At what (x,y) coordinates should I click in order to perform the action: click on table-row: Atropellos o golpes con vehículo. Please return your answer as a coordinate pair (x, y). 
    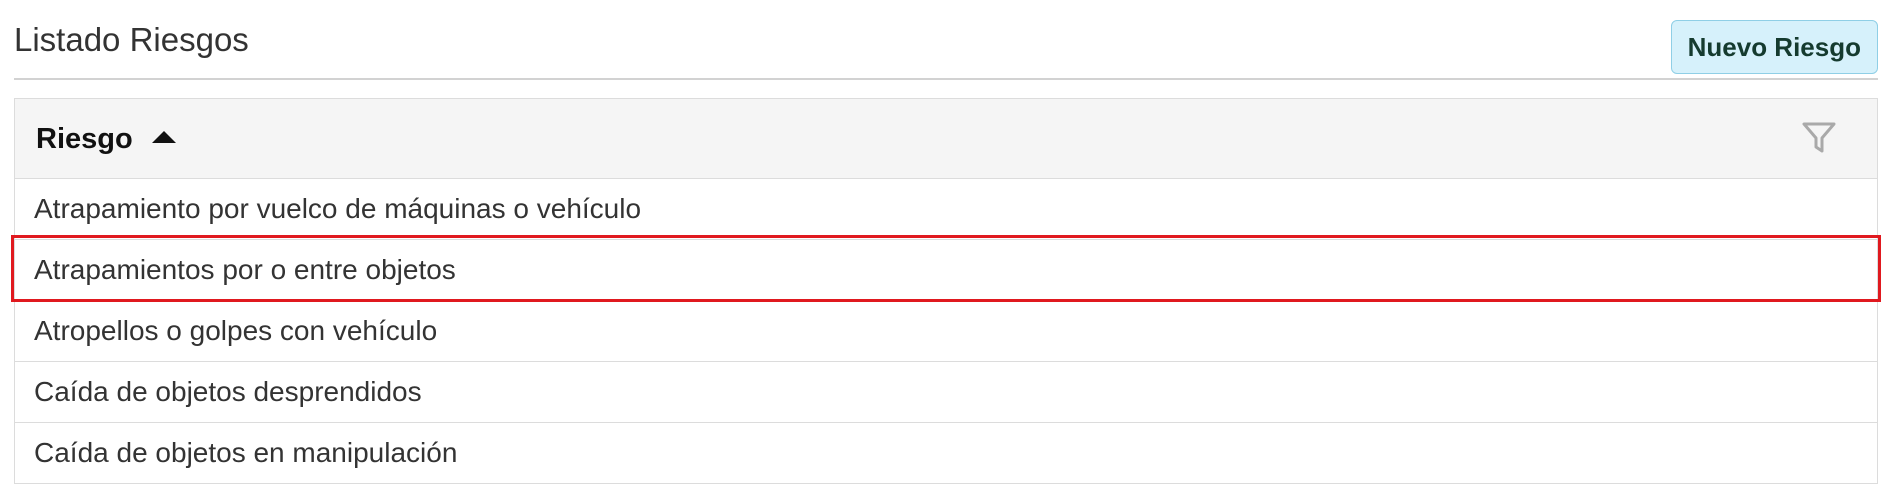
    Looking at the image, I should click on (946, 331).